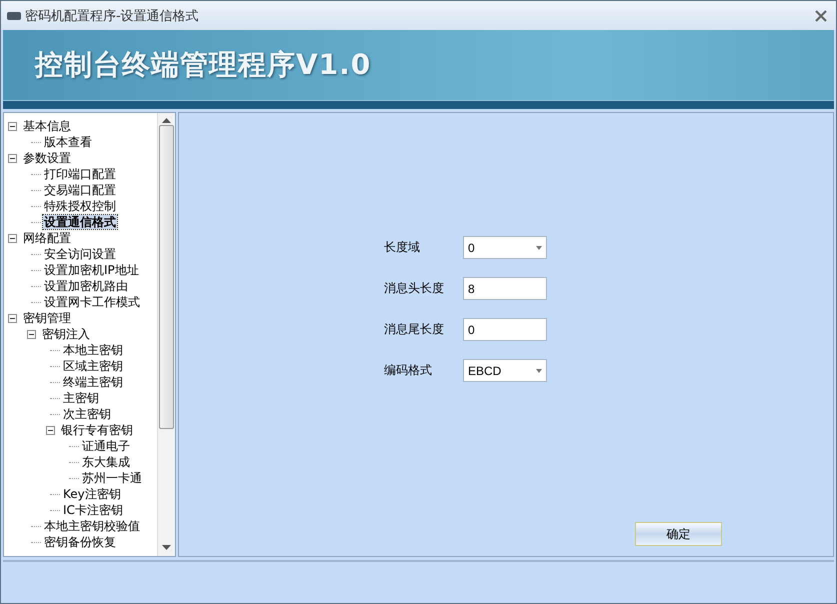  Describe the element at coordinates (80, 254) in the screenshot. I see `tree-item: 安全访问设置` at that location.